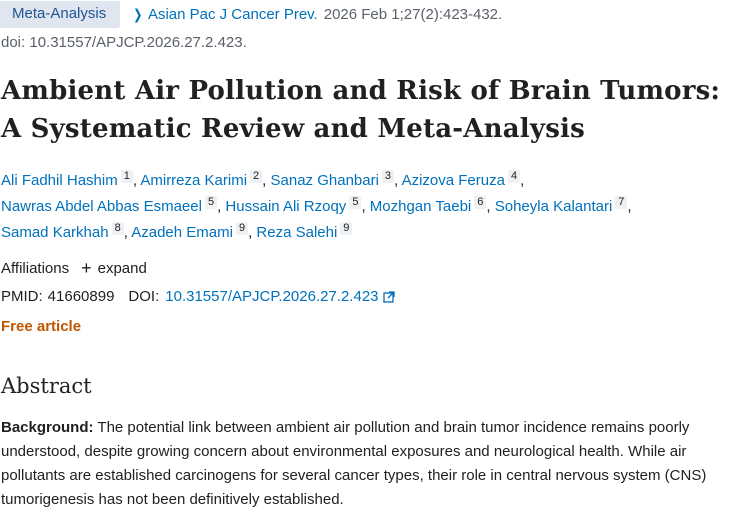  I want to click on affiliation-number: 6, so click(480, 202).